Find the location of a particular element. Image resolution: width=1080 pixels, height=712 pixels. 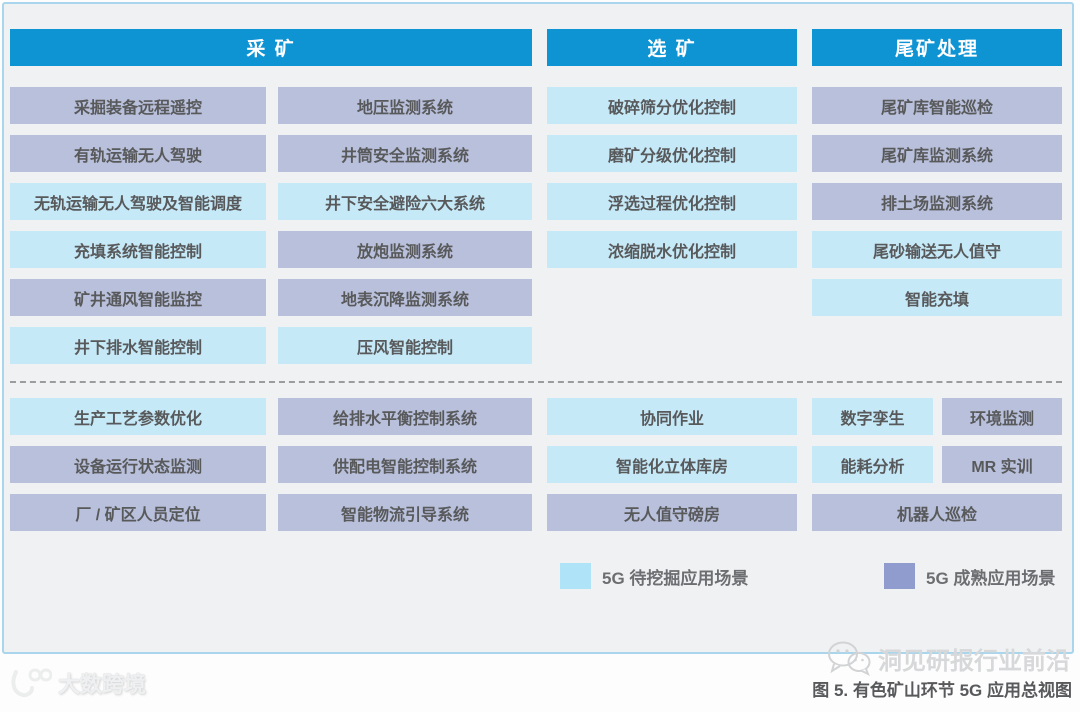

app-item: 压风智能控制 is located at coordinates (405, 345).